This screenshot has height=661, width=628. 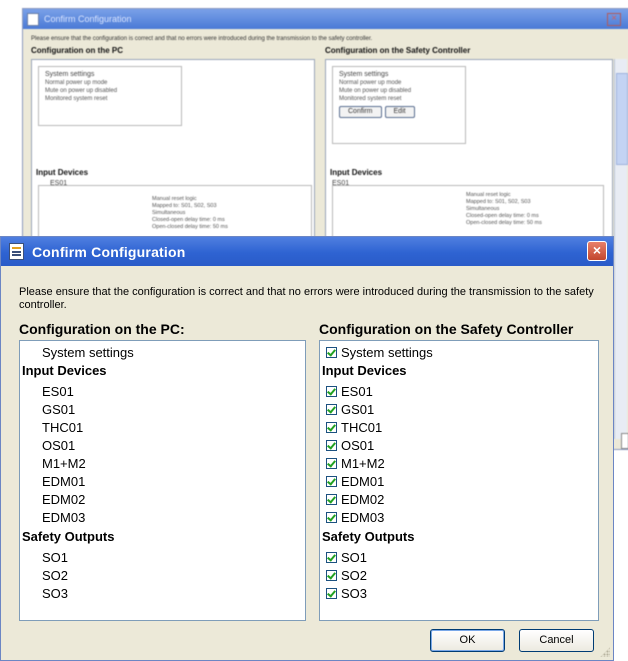 I want to click on background-confirm-button: Confirm, so click(x=360, y=112).